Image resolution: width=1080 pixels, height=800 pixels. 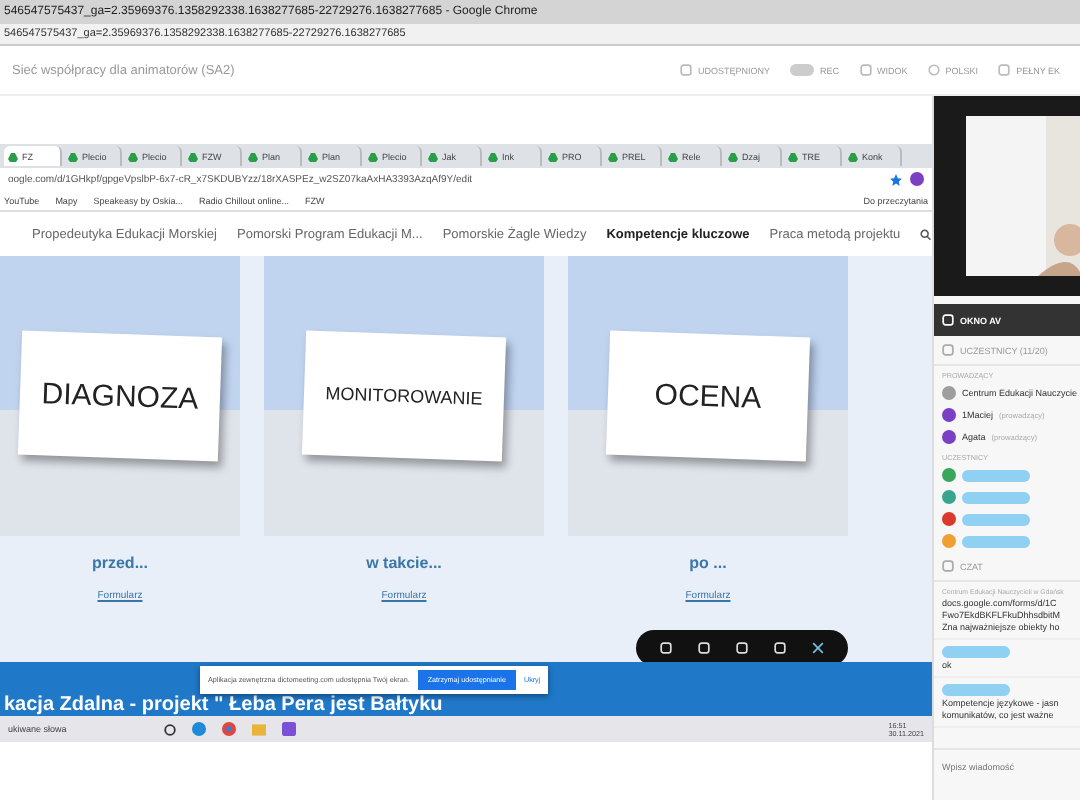 What do you see at coordinates (896, 179) in the screenshot?
I see `star-icon` at bounding box center [896, 179].